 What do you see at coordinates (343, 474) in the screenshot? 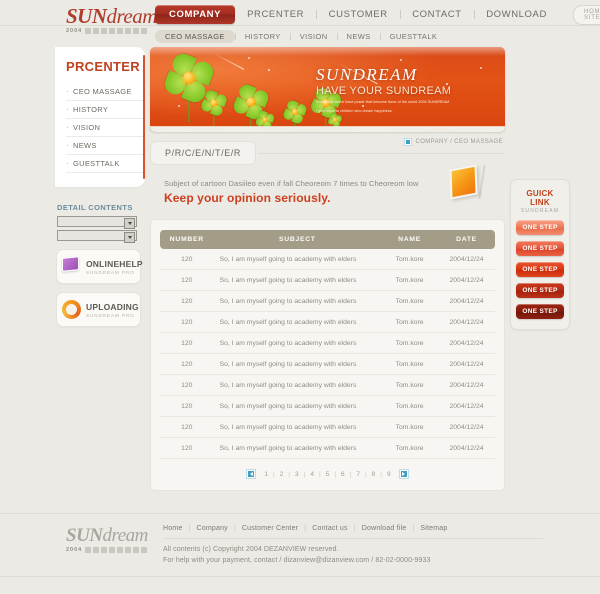
I see `page-6: 6` at bounding box center [343, 474].